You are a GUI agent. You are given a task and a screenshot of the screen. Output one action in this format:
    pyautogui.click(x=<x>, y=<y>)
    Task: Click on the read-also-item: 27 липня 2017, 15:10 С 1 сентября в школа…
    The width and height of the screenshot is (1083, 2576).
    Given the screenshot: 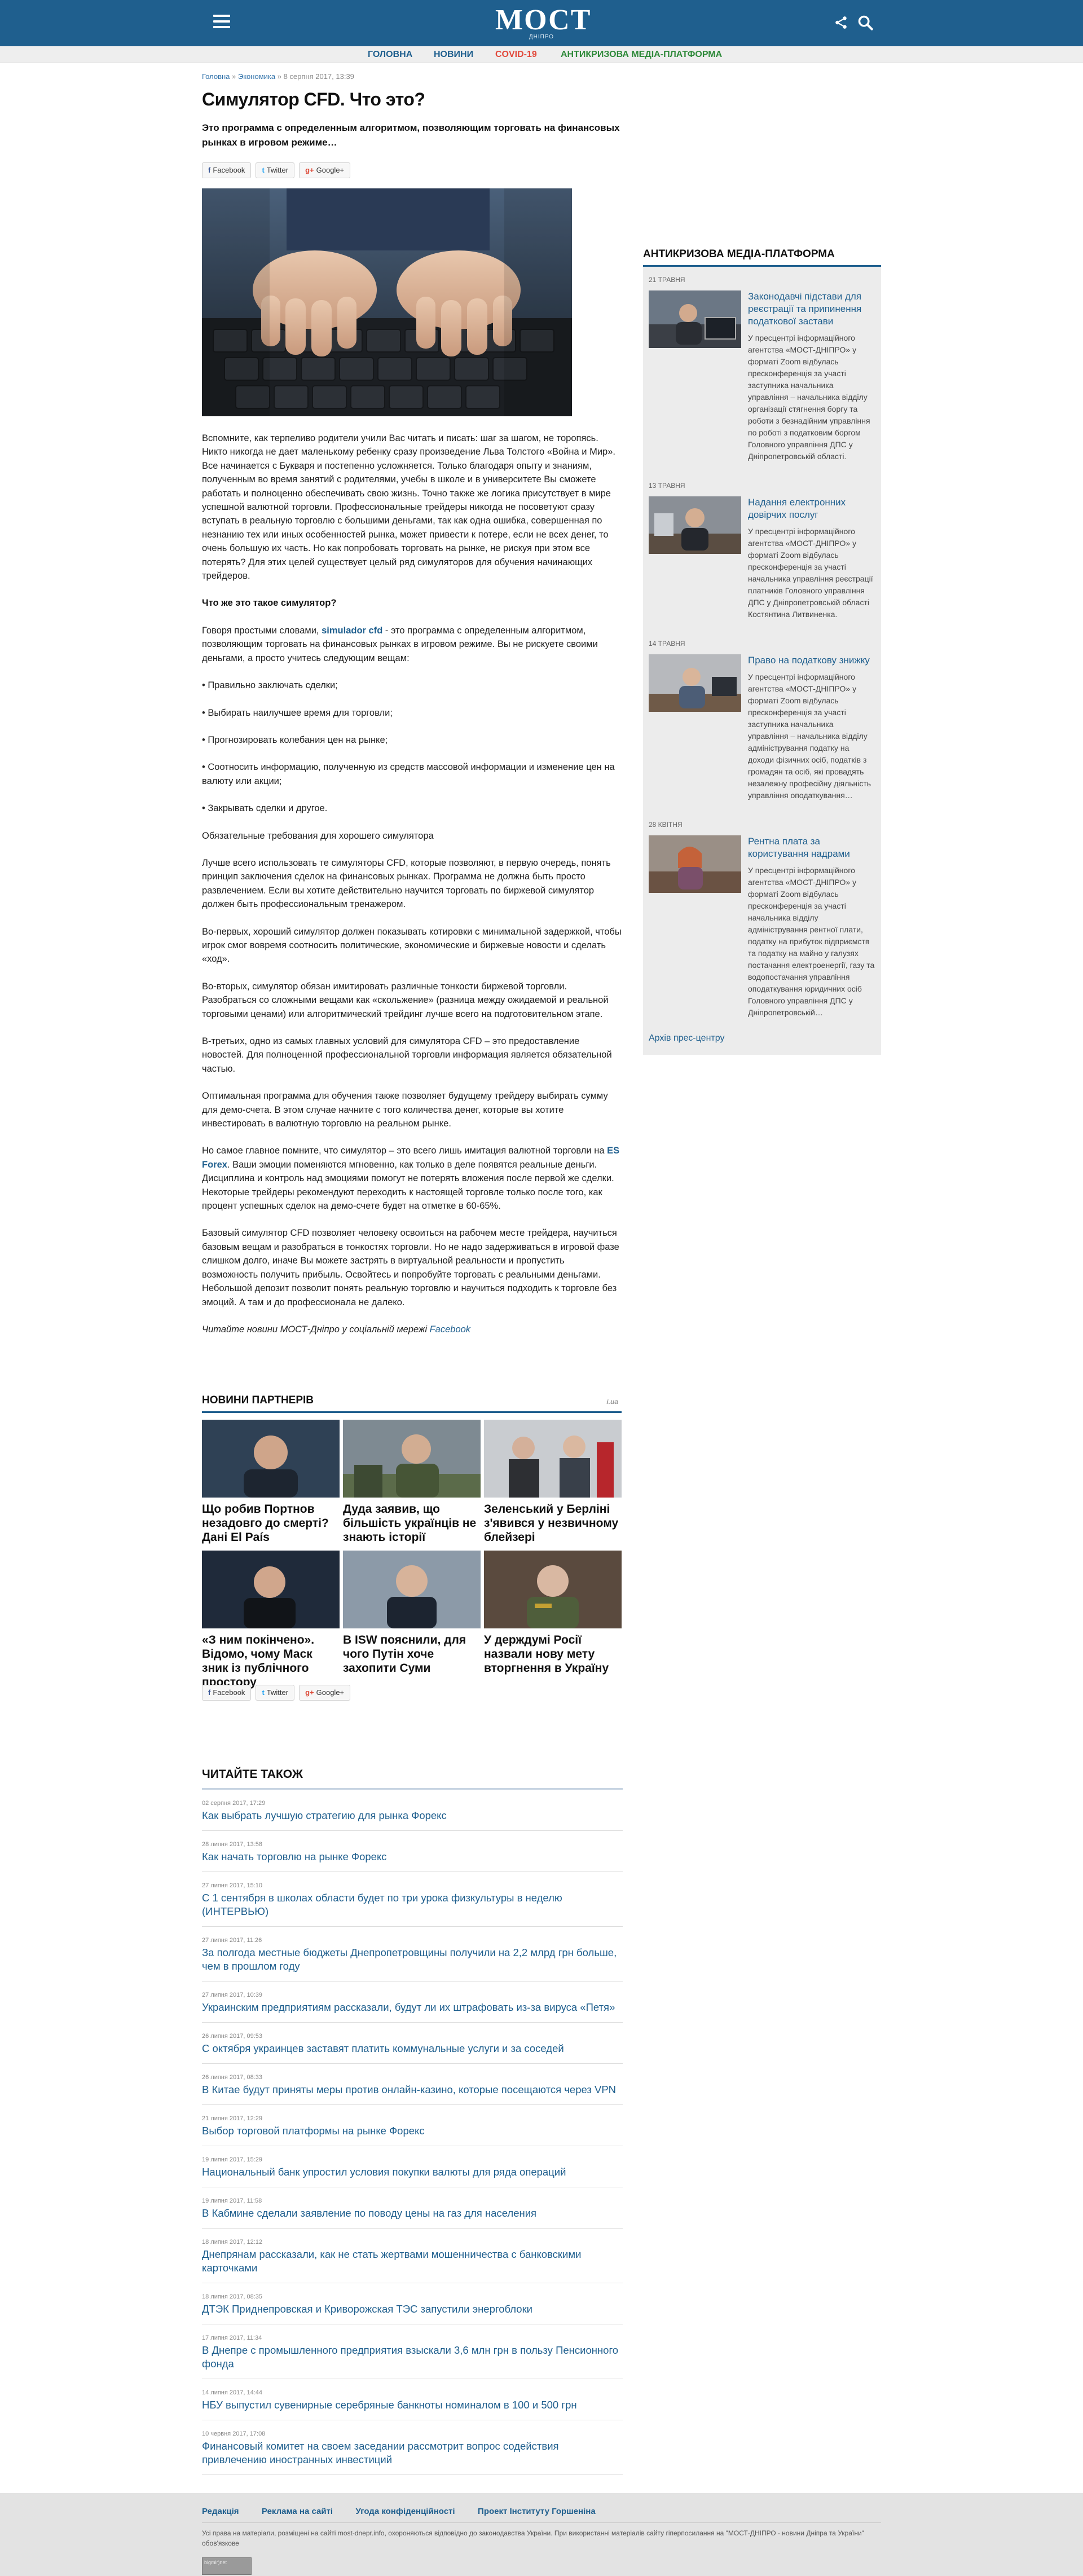 What is the action you would take?
    pyautogui.click(x=412, y=1899)
    